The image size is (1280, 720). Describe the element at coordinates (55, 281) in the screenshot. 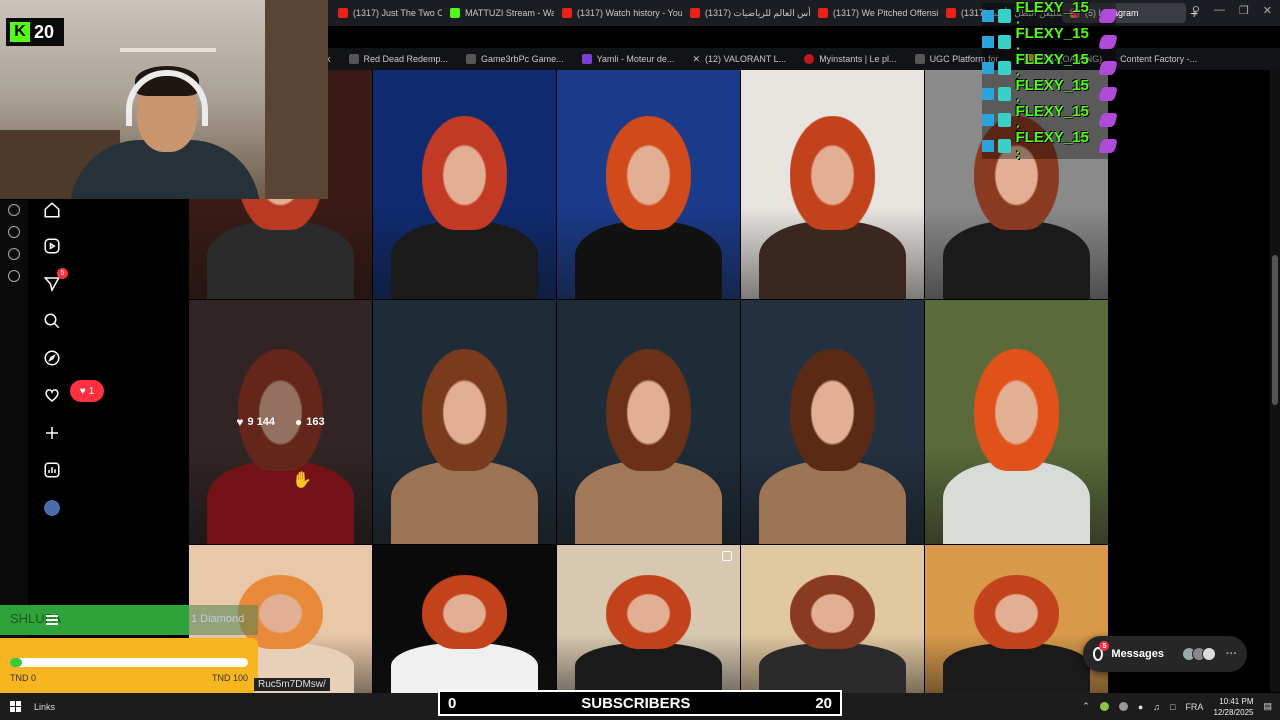

I see `messages-nav-icon: 5` at that location.